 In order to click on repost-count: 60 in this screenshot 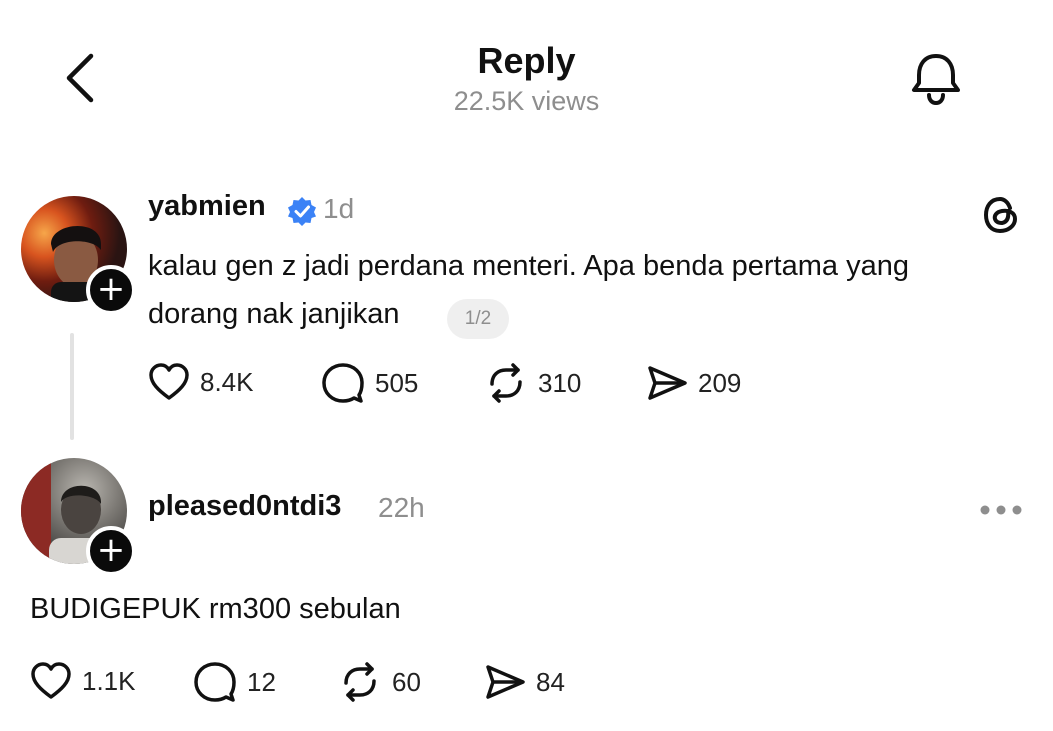, I will do `click(406, 681)`.